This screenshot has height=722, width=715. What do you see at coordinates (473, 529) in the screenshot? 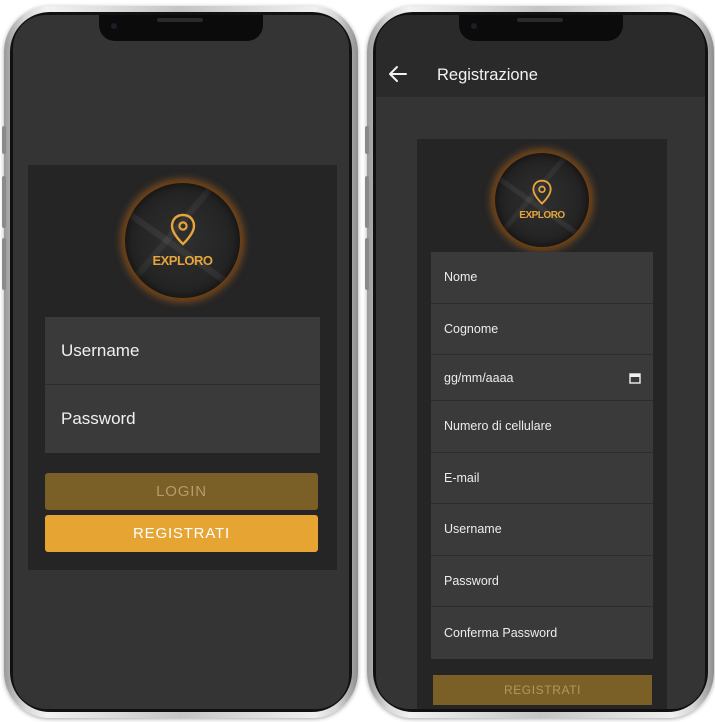
I see `field-label: Username` at bounding box center [473, 529].